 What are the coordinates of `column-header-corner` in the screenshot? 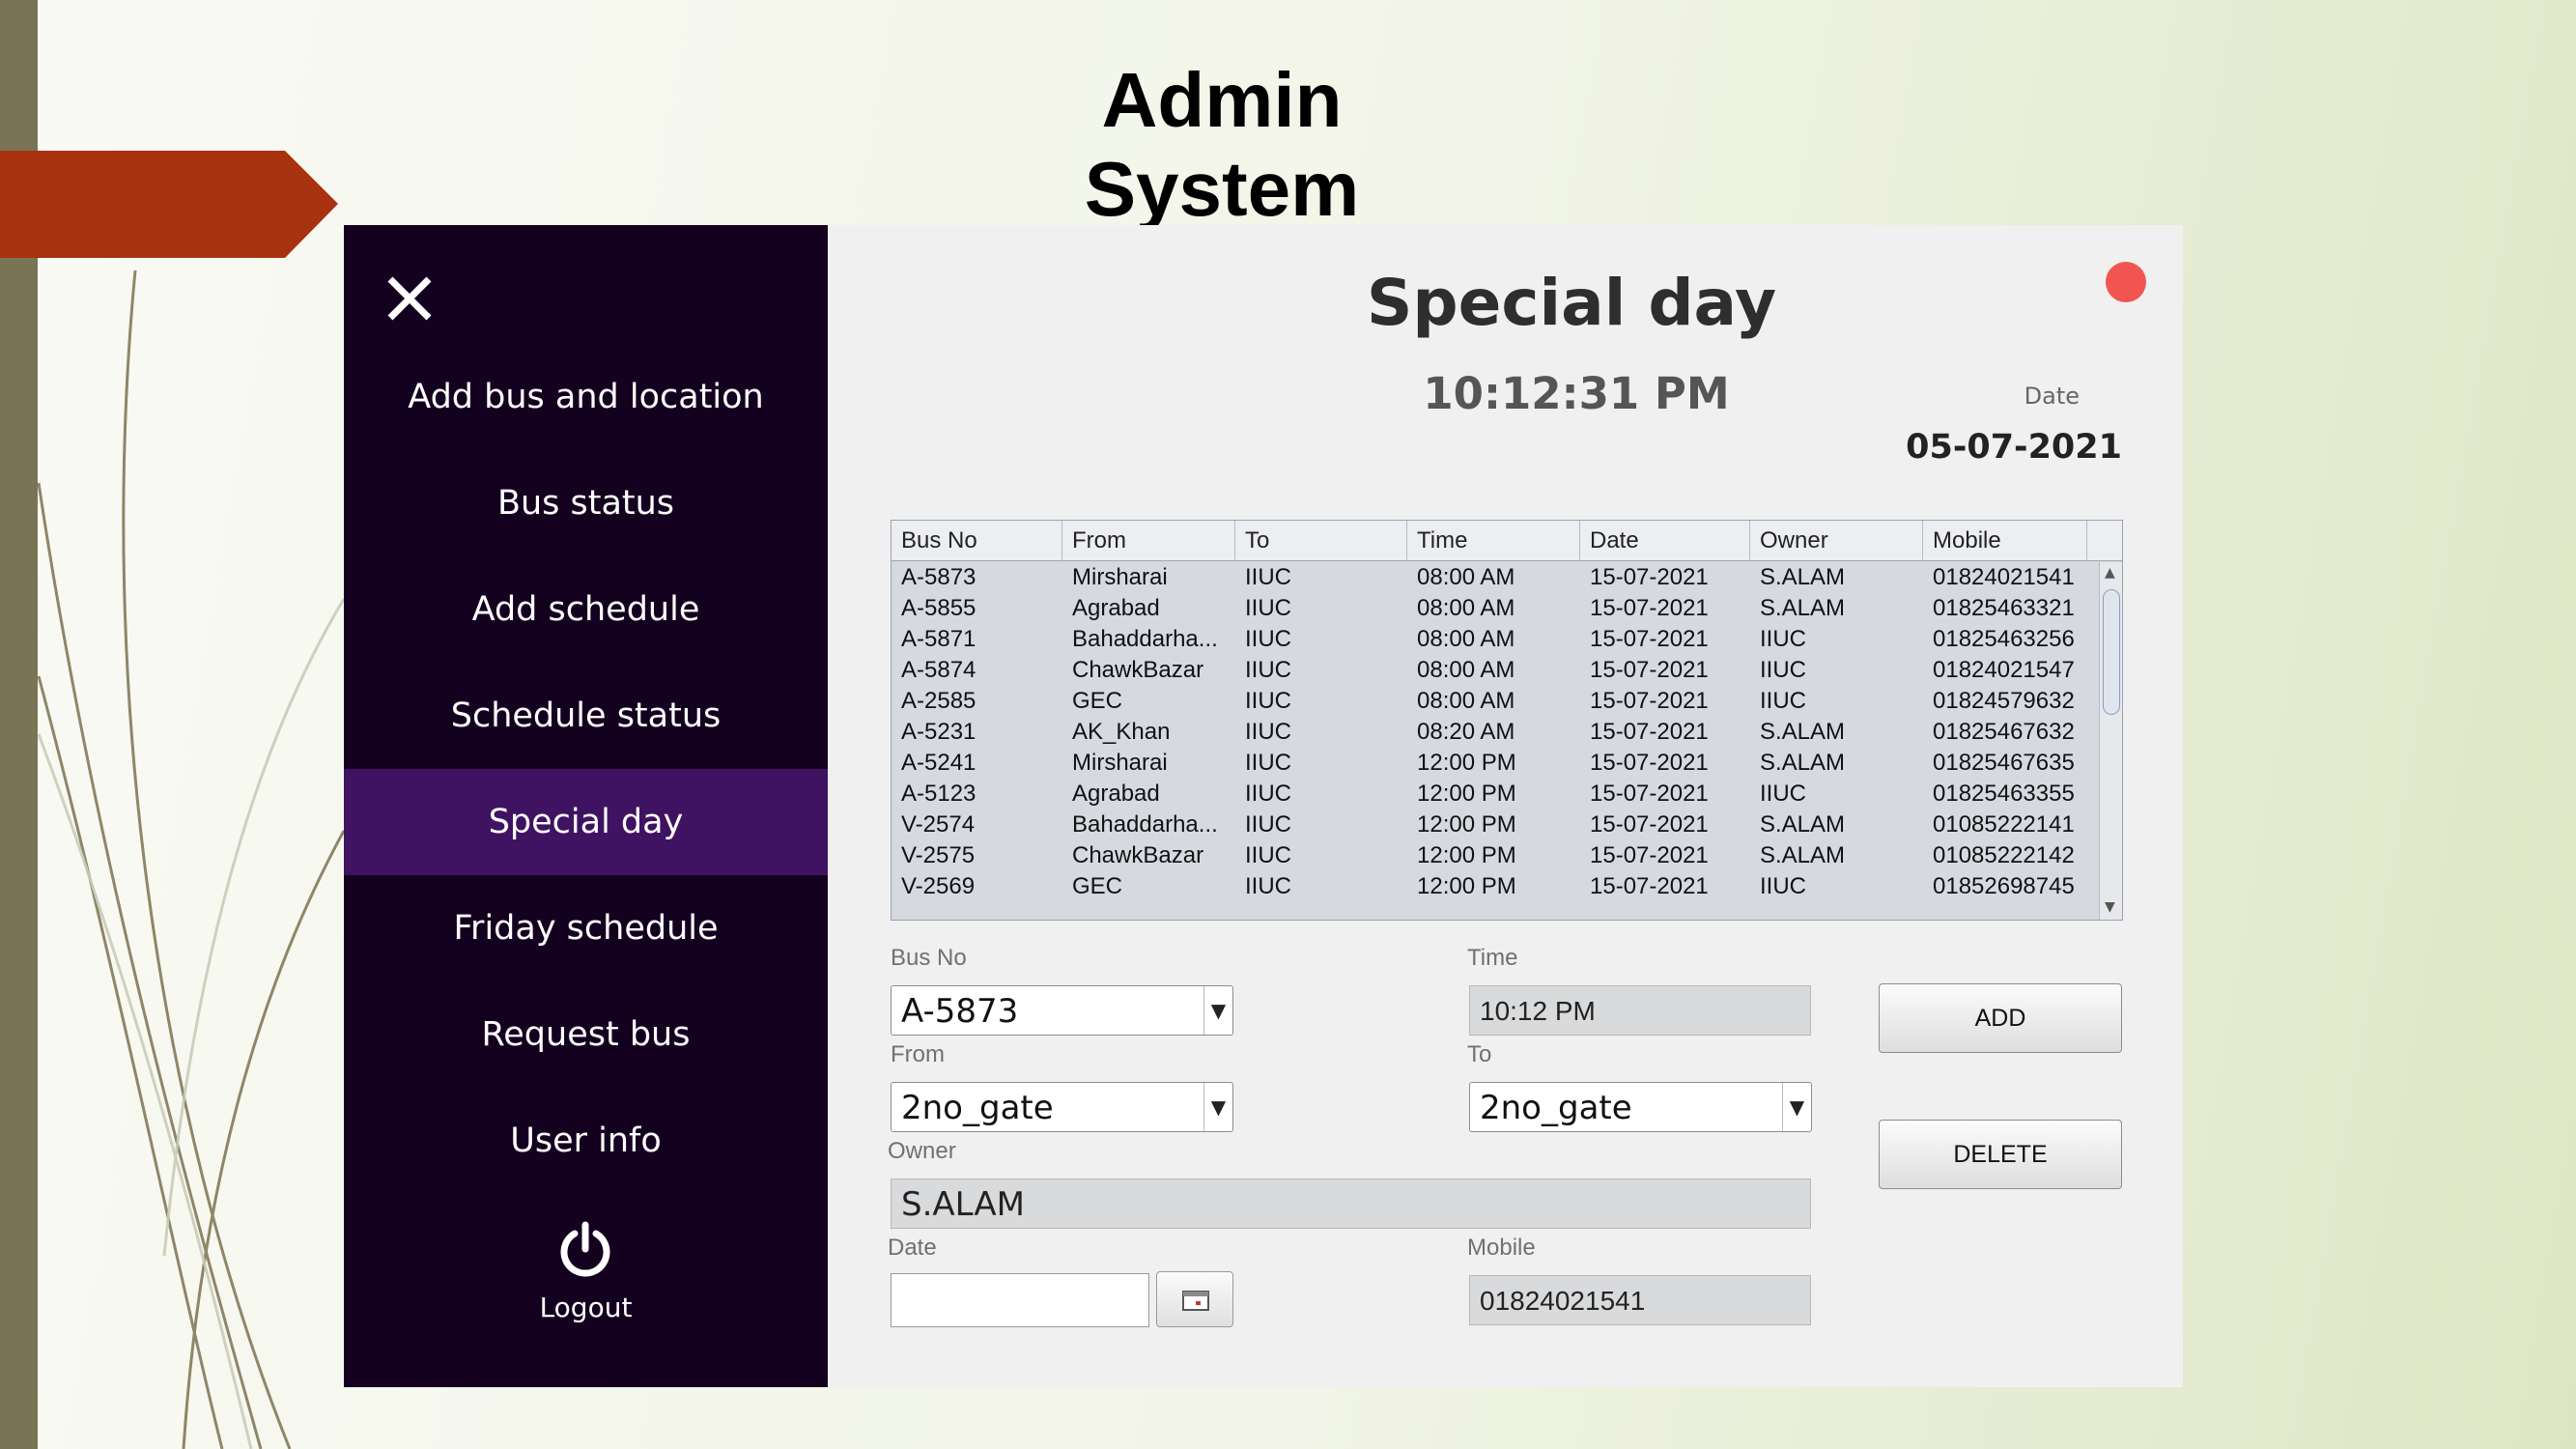 It's located at (2102, 541).